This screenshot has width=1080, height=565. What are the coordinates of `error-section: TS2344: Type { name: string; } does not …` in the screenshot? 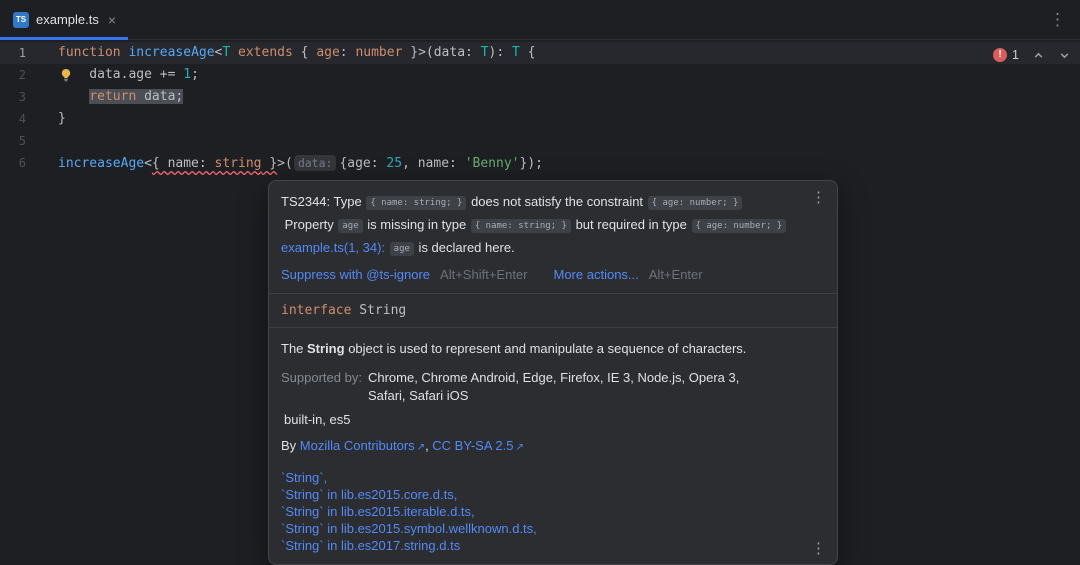 It's located at (553, 237).